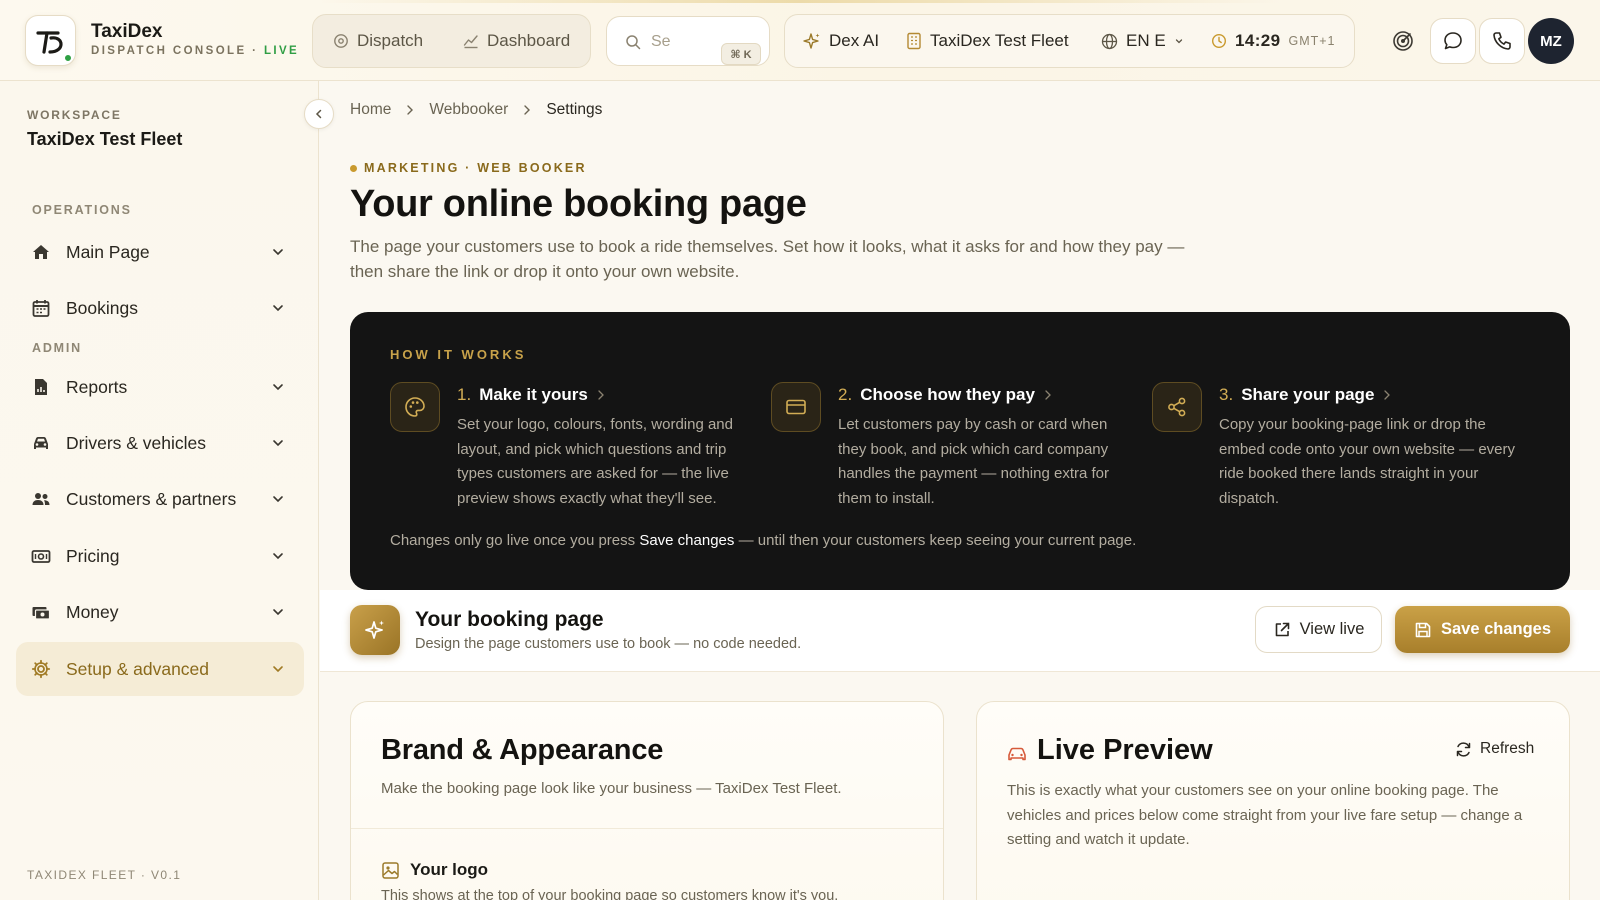 The image size is (1600, 900). What do you see at coordinates (945, 395) in the screenshot?
I see `step-title: 2. Choose how they pay` at bounding box center [945, 395].